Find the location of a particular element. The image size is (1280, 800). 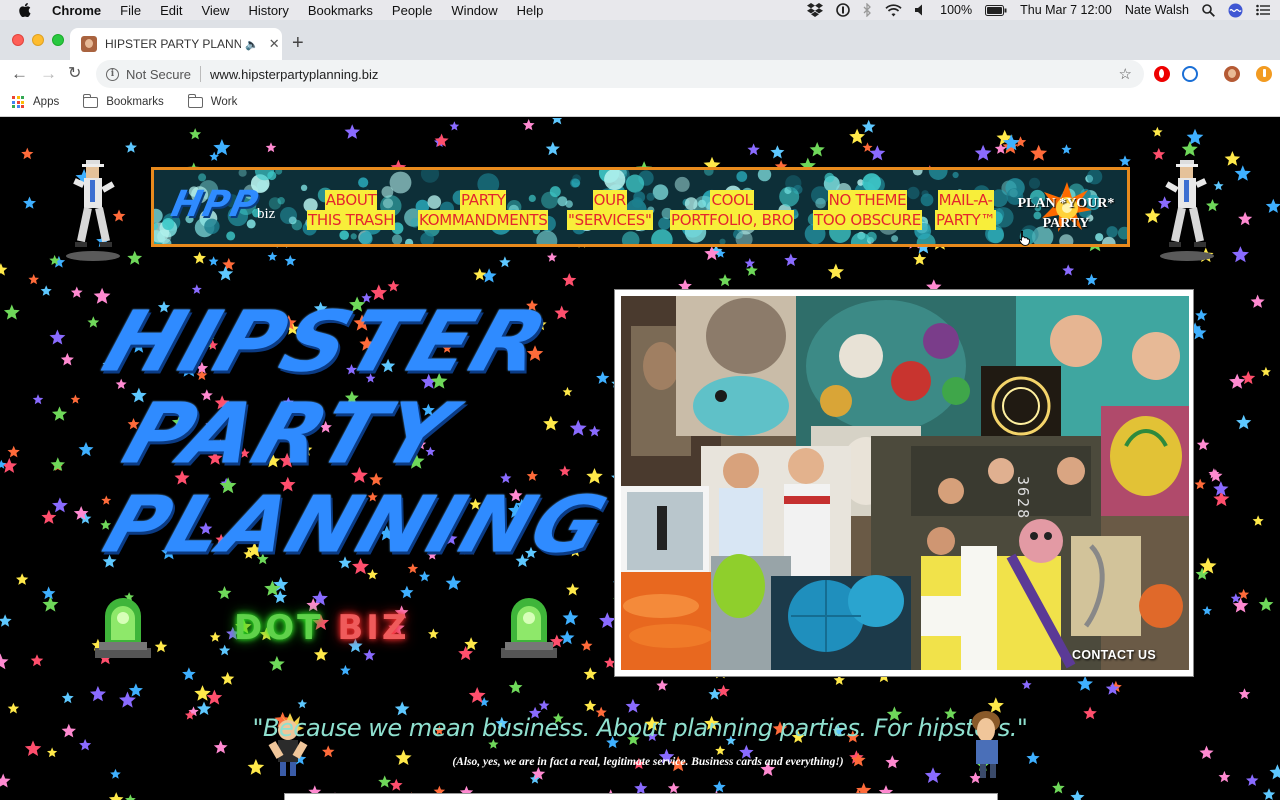

menu-view: View is located at coordinates (215, 10).